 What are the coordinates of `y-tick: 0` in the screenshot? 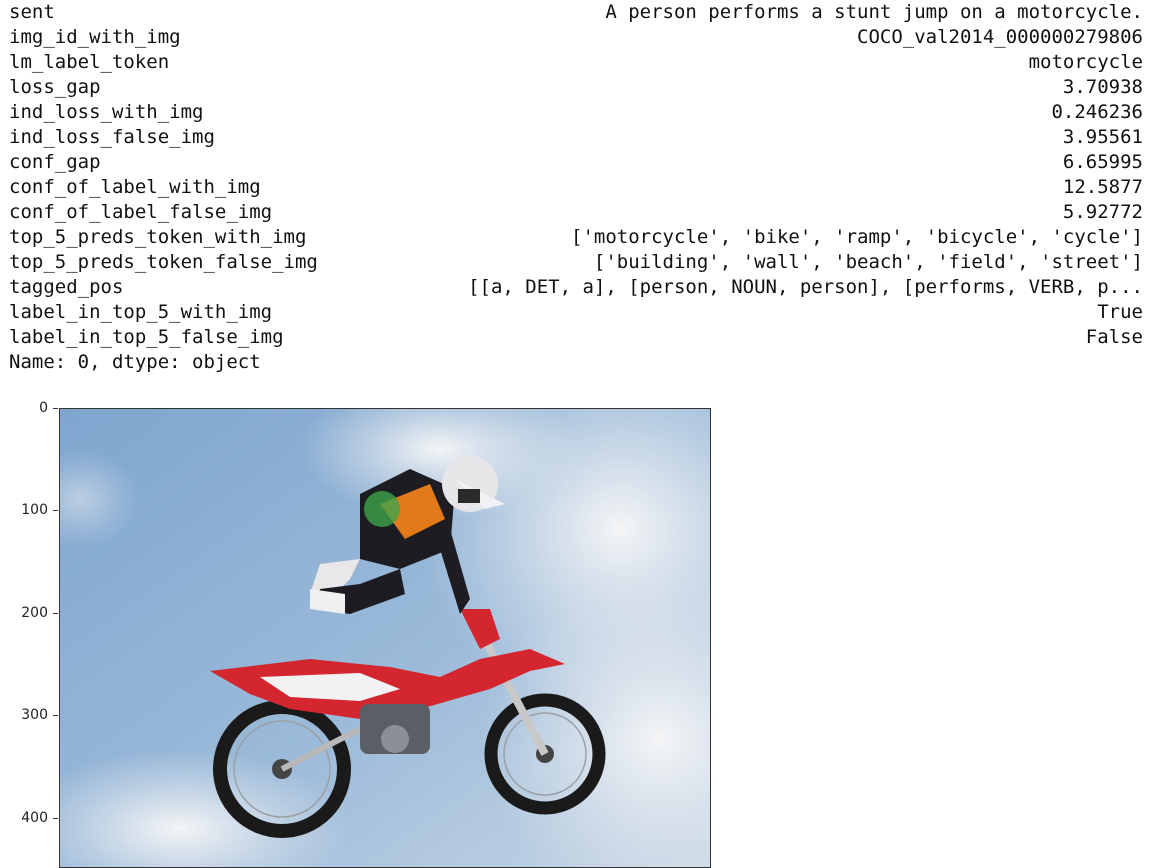 It's located at (29, 408).